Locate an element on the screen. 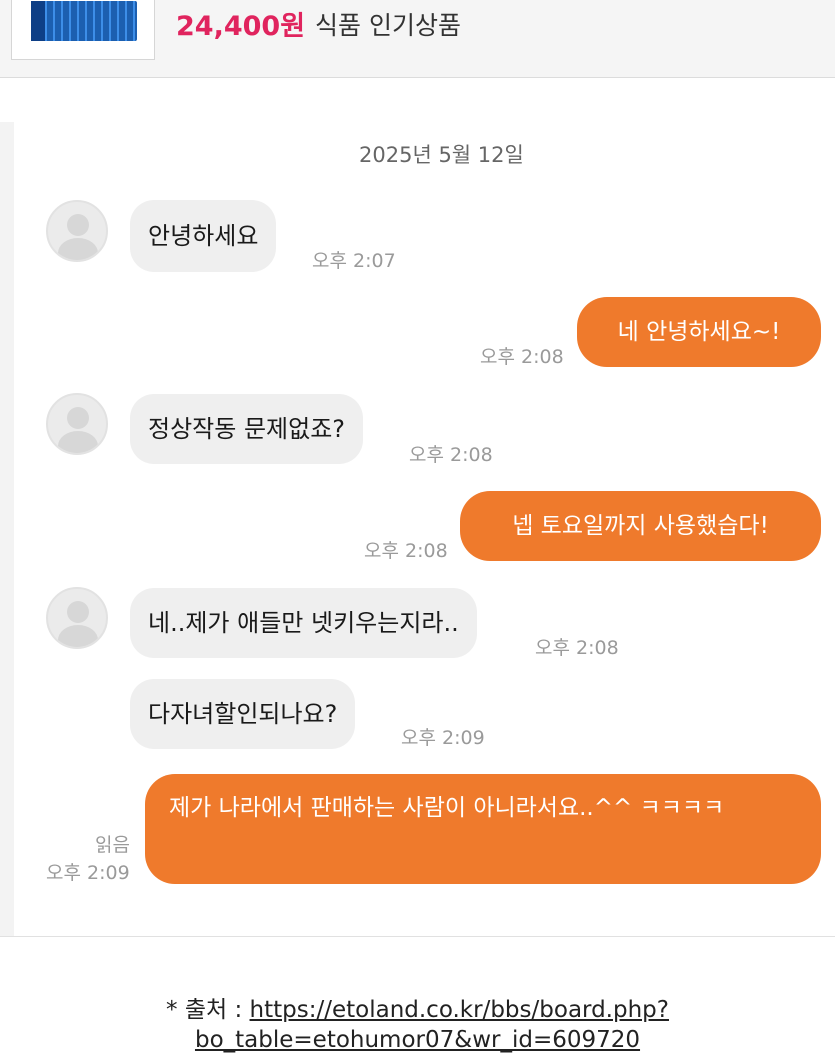 The width and height of the screenshot is (835, 1055). read-receipt: 읽음 is located at coordinates (112, 845).